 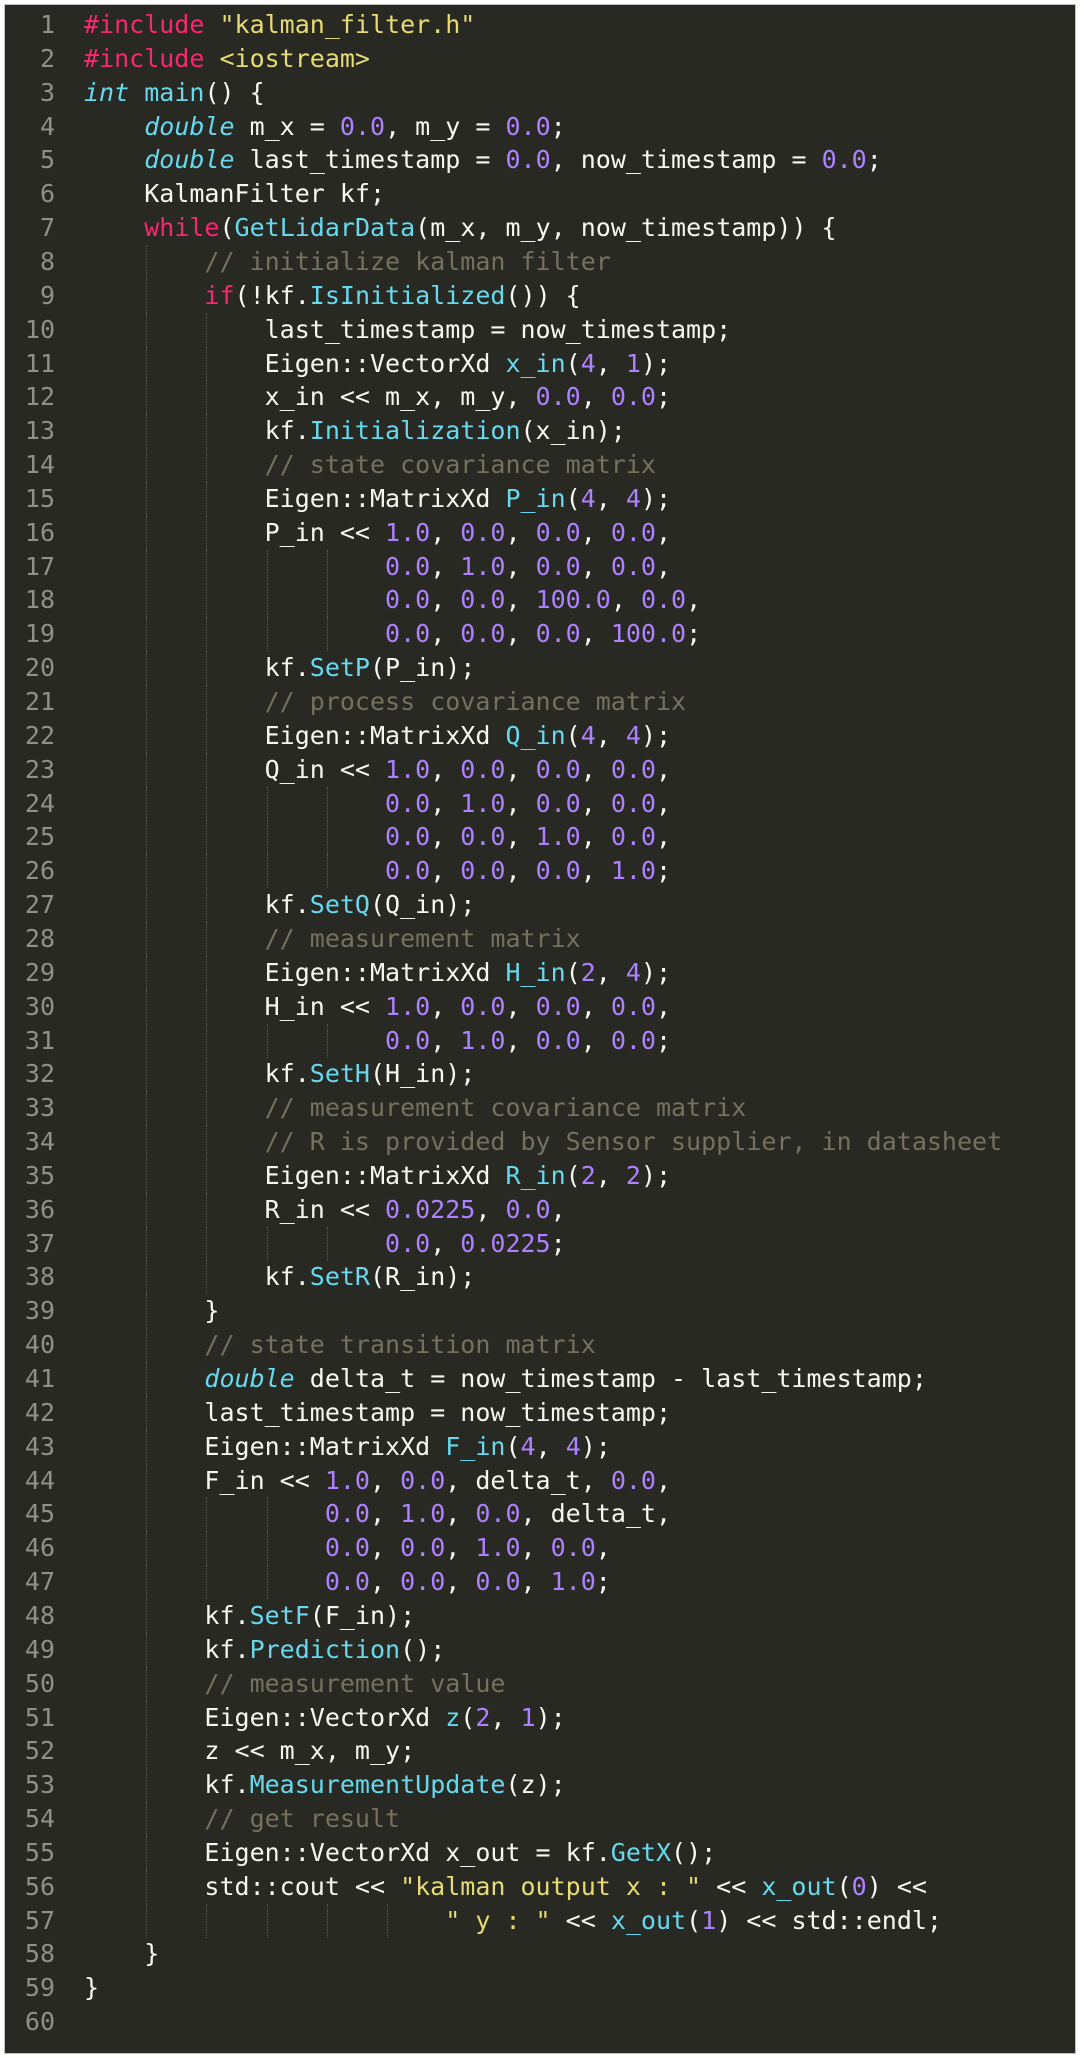 I want to click on code-token: (H_in);, so click(x=423, y=1074).